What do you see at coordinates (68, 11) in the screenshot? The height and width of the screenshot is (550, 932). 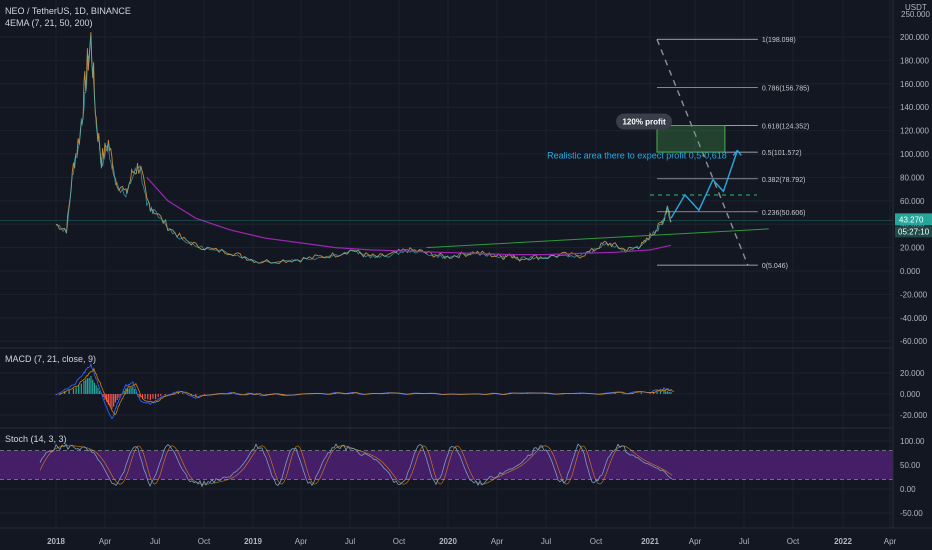 I see `symbol-title: NEO / TetherUS, 1D, BINANCE` at bounding box center [68, 11].